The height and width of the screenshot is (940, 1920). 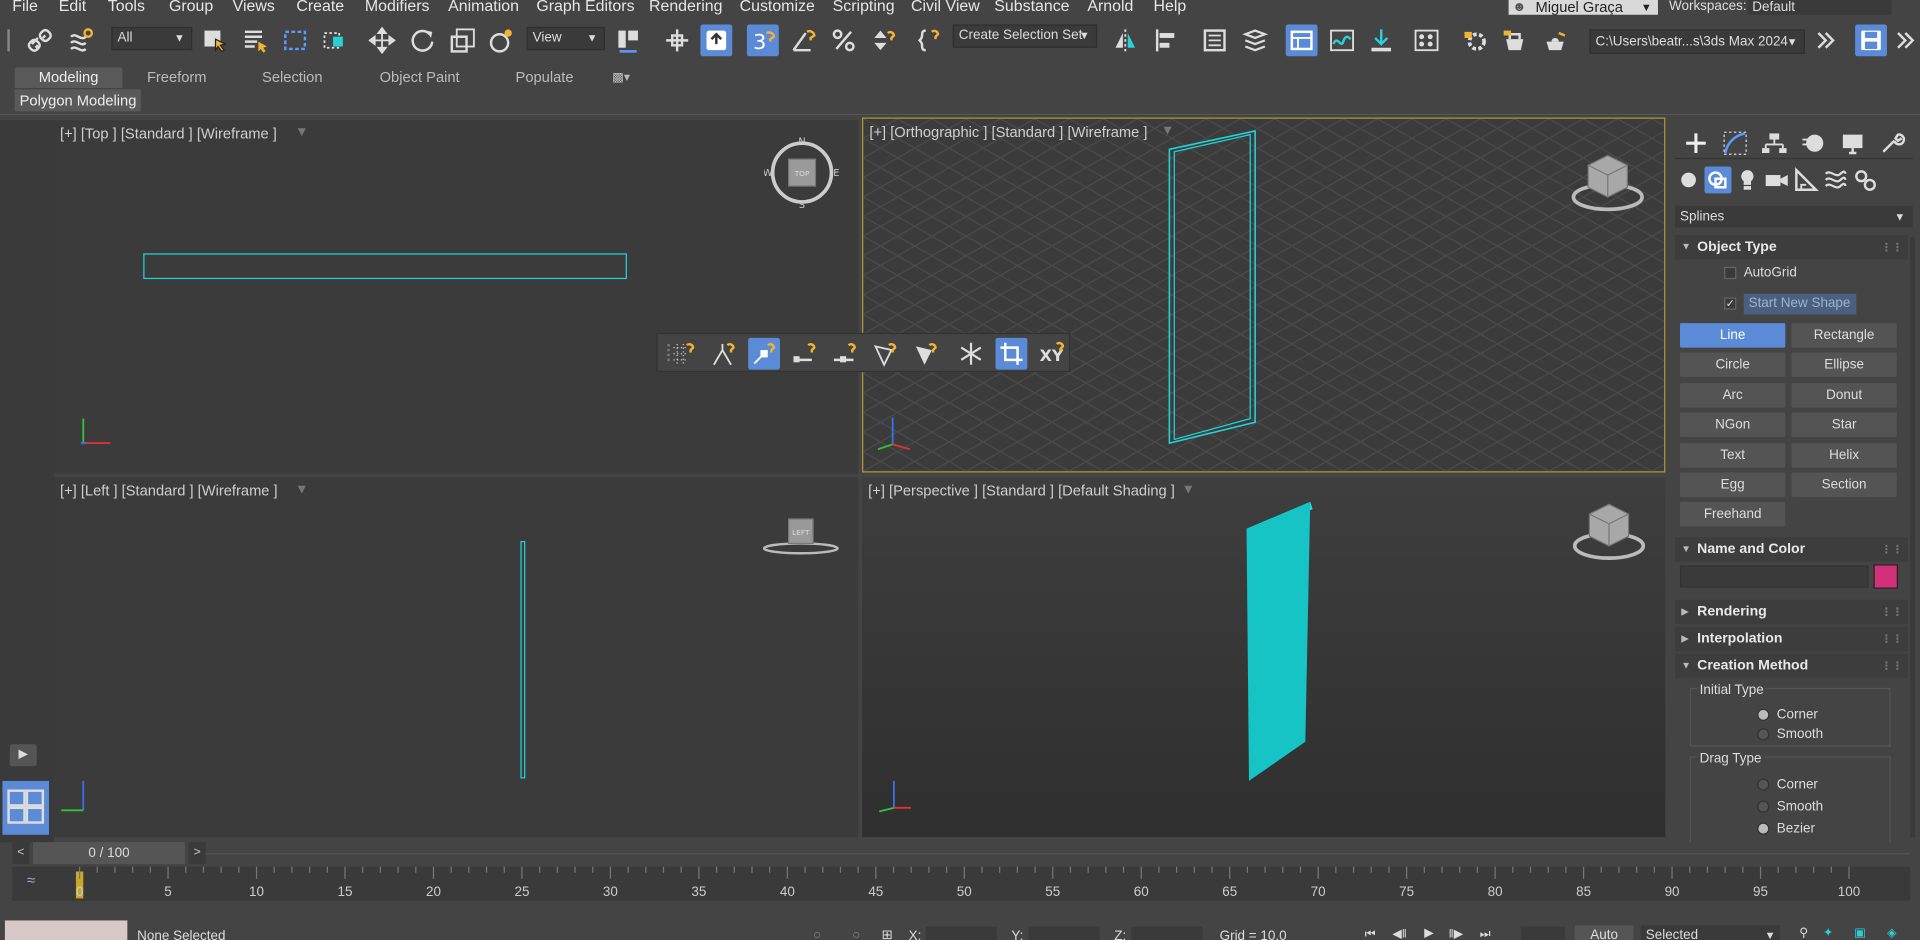 What do you see at coordinates (961, 933) in the screenshot?
I see `x-coord-field` at bounding box center [961, 933].